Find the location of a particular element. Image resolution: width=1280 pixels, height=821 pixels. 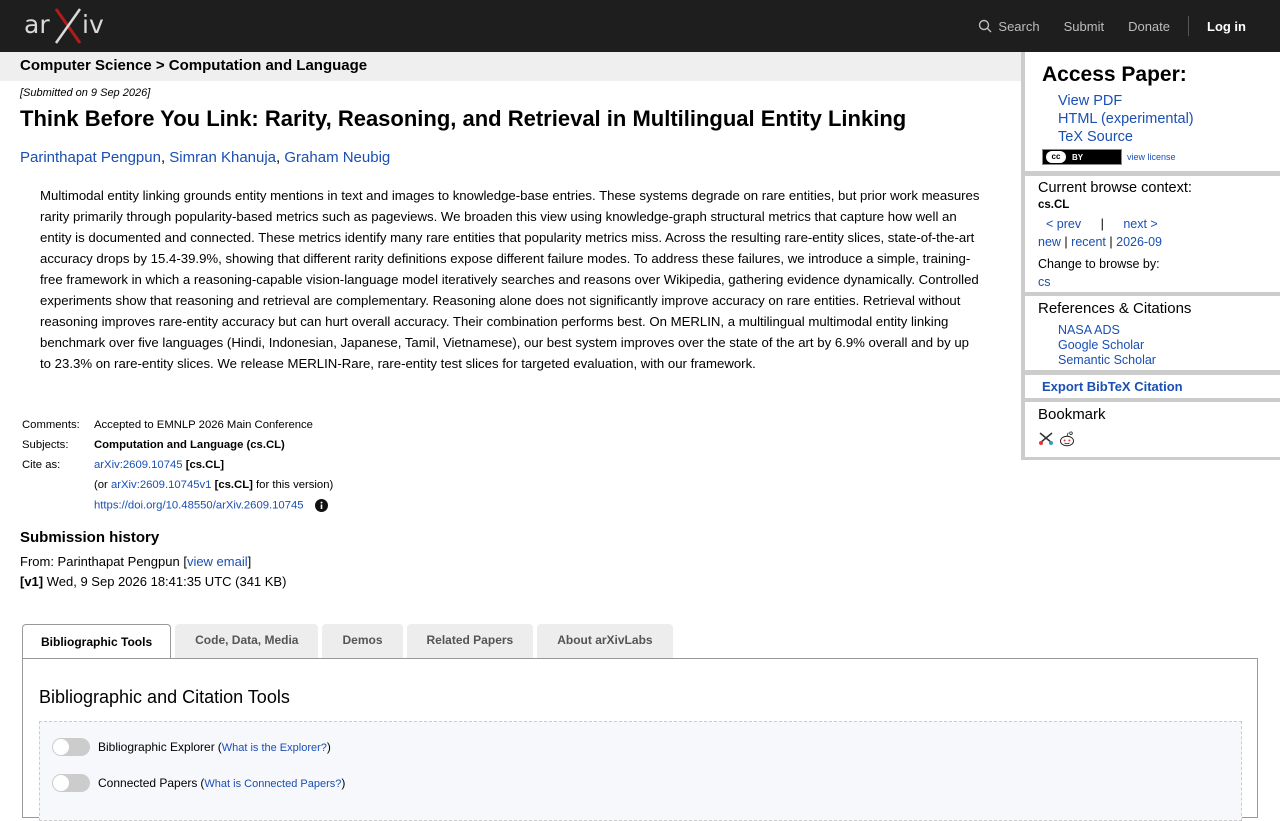

google-scholar-link: Google Scholar is located at coordinates (1101, 345).